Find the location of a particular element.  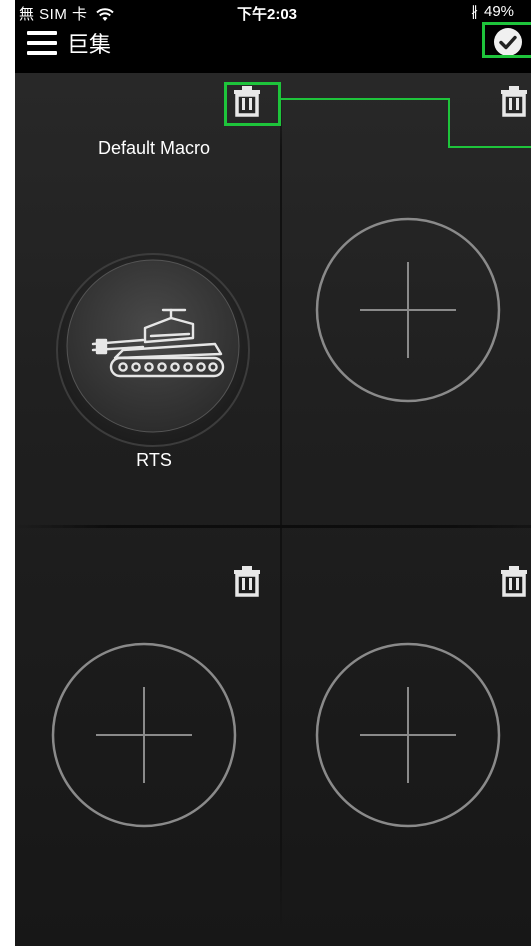

grid-divider-horizontal is located at coordinates (273, 526).